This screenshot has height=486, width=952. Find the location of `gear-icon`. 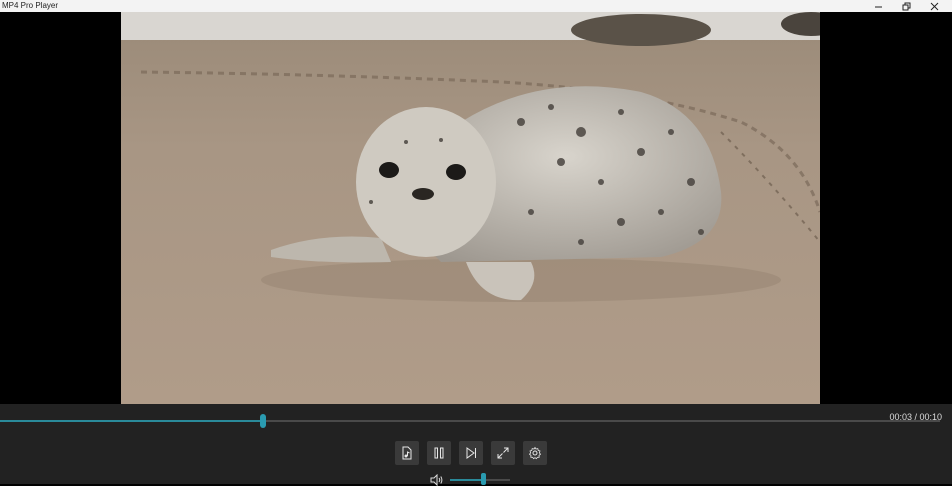

gear-icon is located at coordinates (535, 453).